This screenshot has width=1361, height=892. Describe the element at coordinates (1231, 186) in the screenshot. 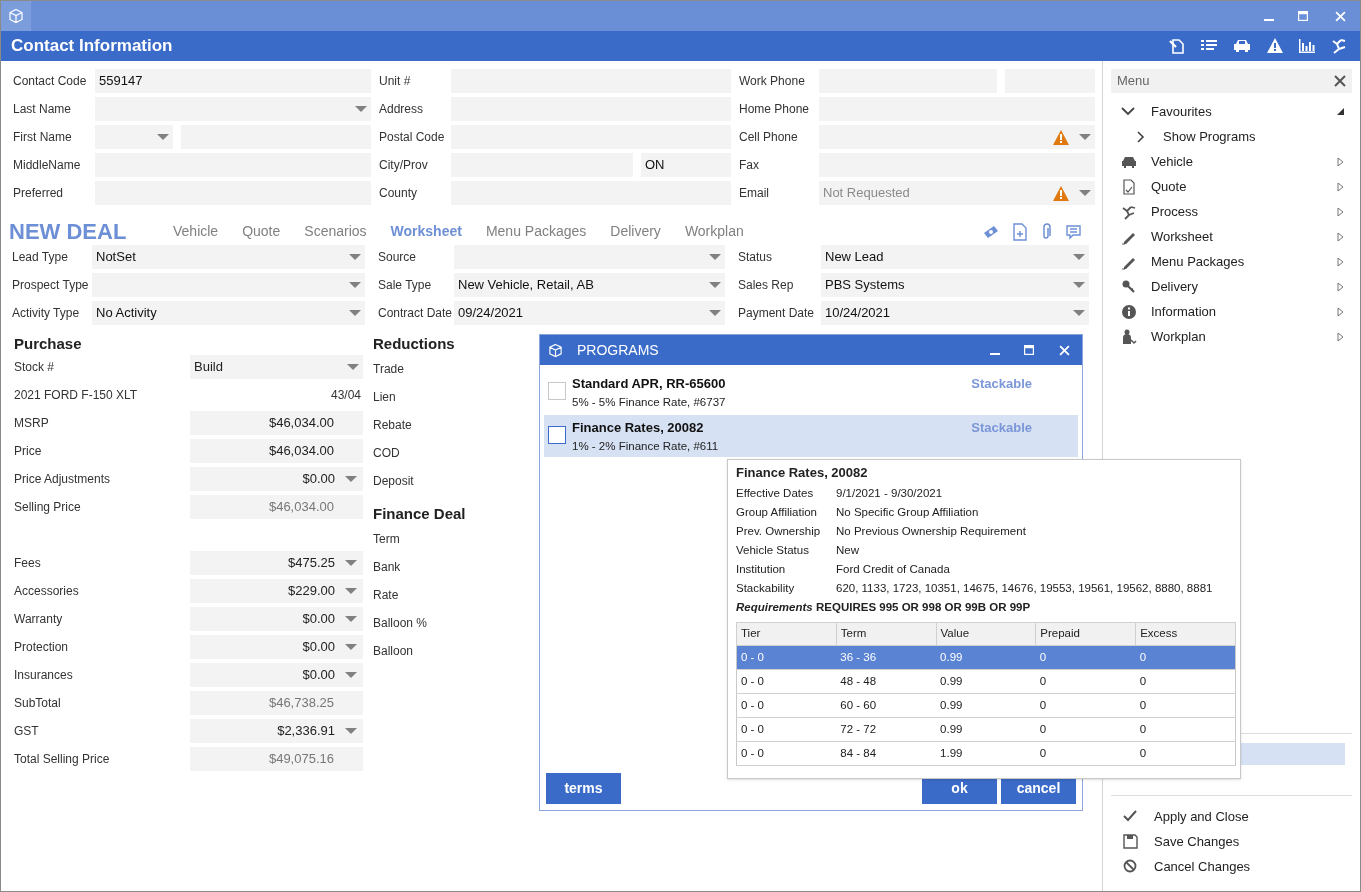

I see `menu-item: Quote` at that location.